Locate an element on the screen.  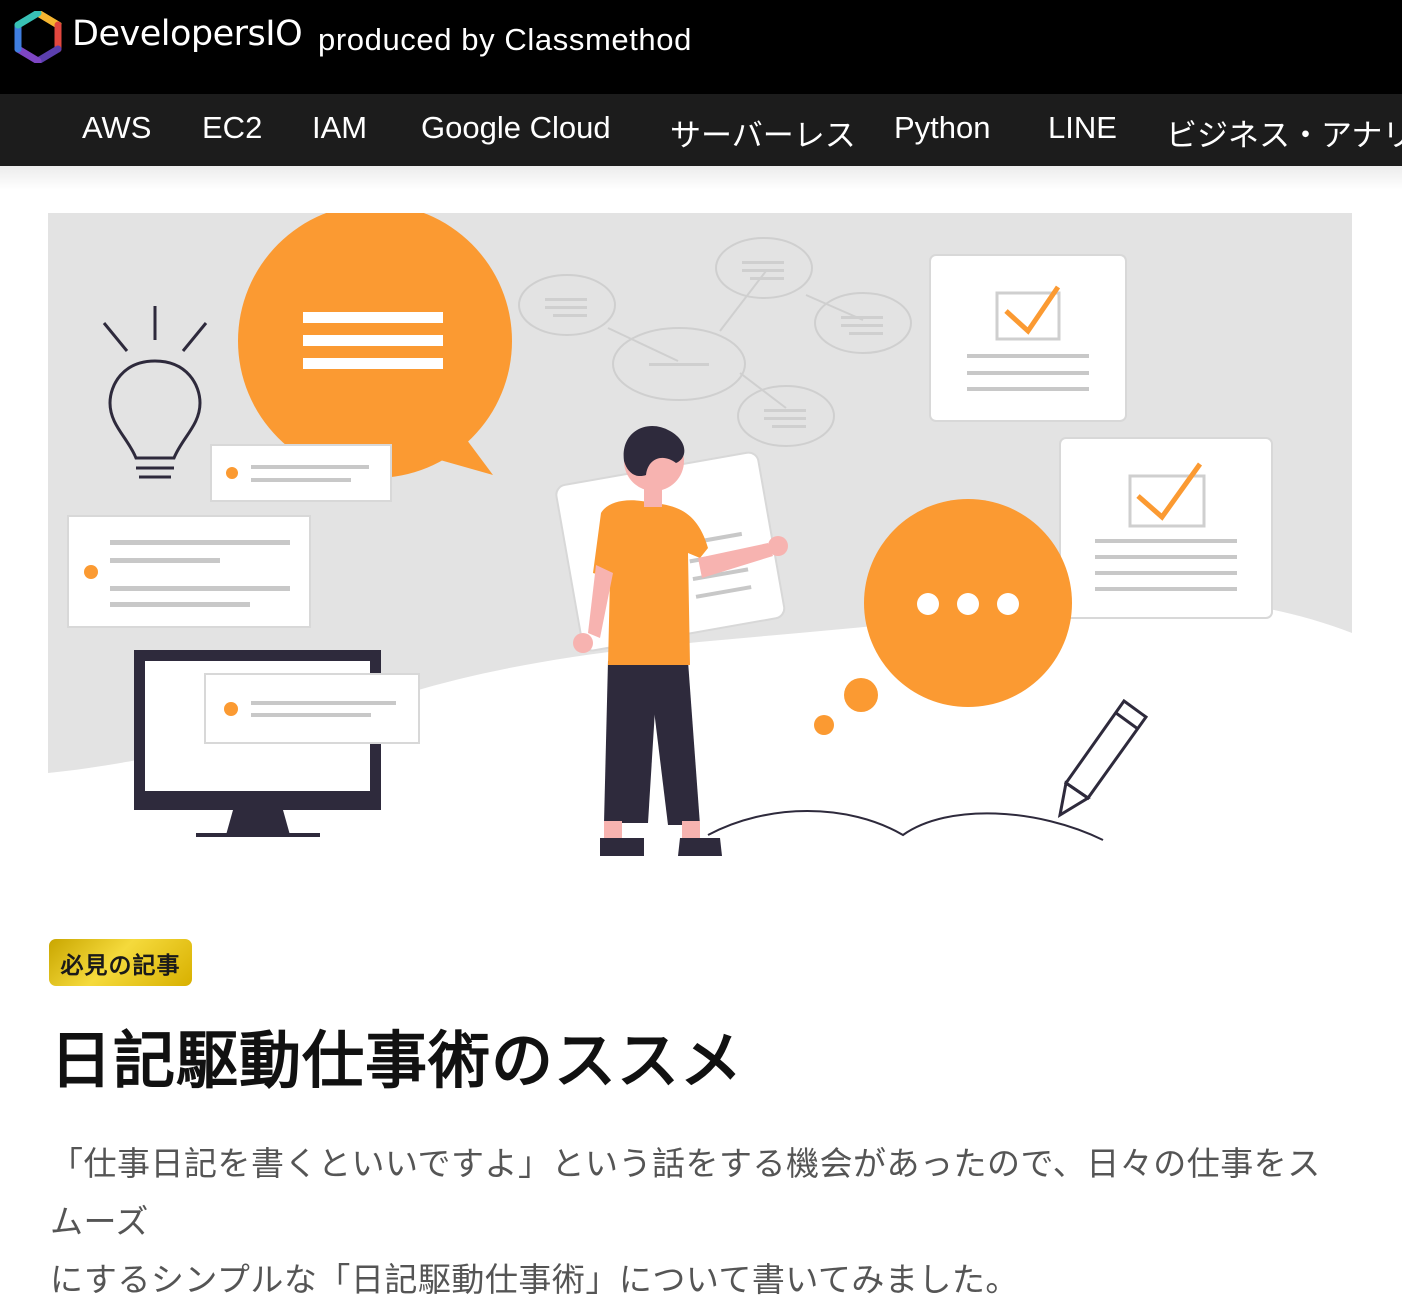
nav-item-python: Python is located at coordinates (942, 128).